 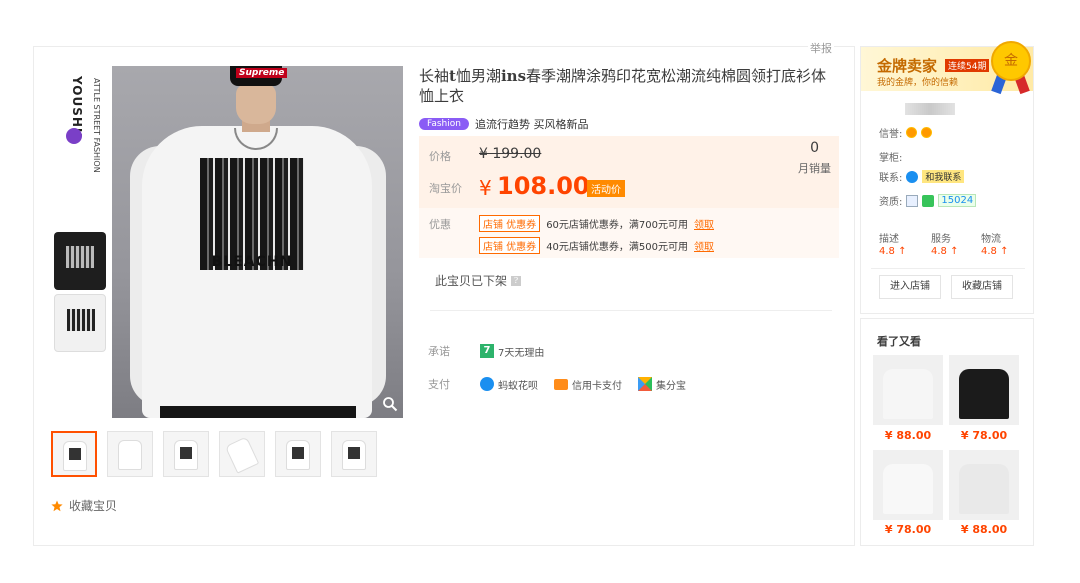 What do you see at coordinates (509, 384) in the screenshot?
I see `payment-huabei: 蚂蚁花呗` at bounding box center [509, 384].